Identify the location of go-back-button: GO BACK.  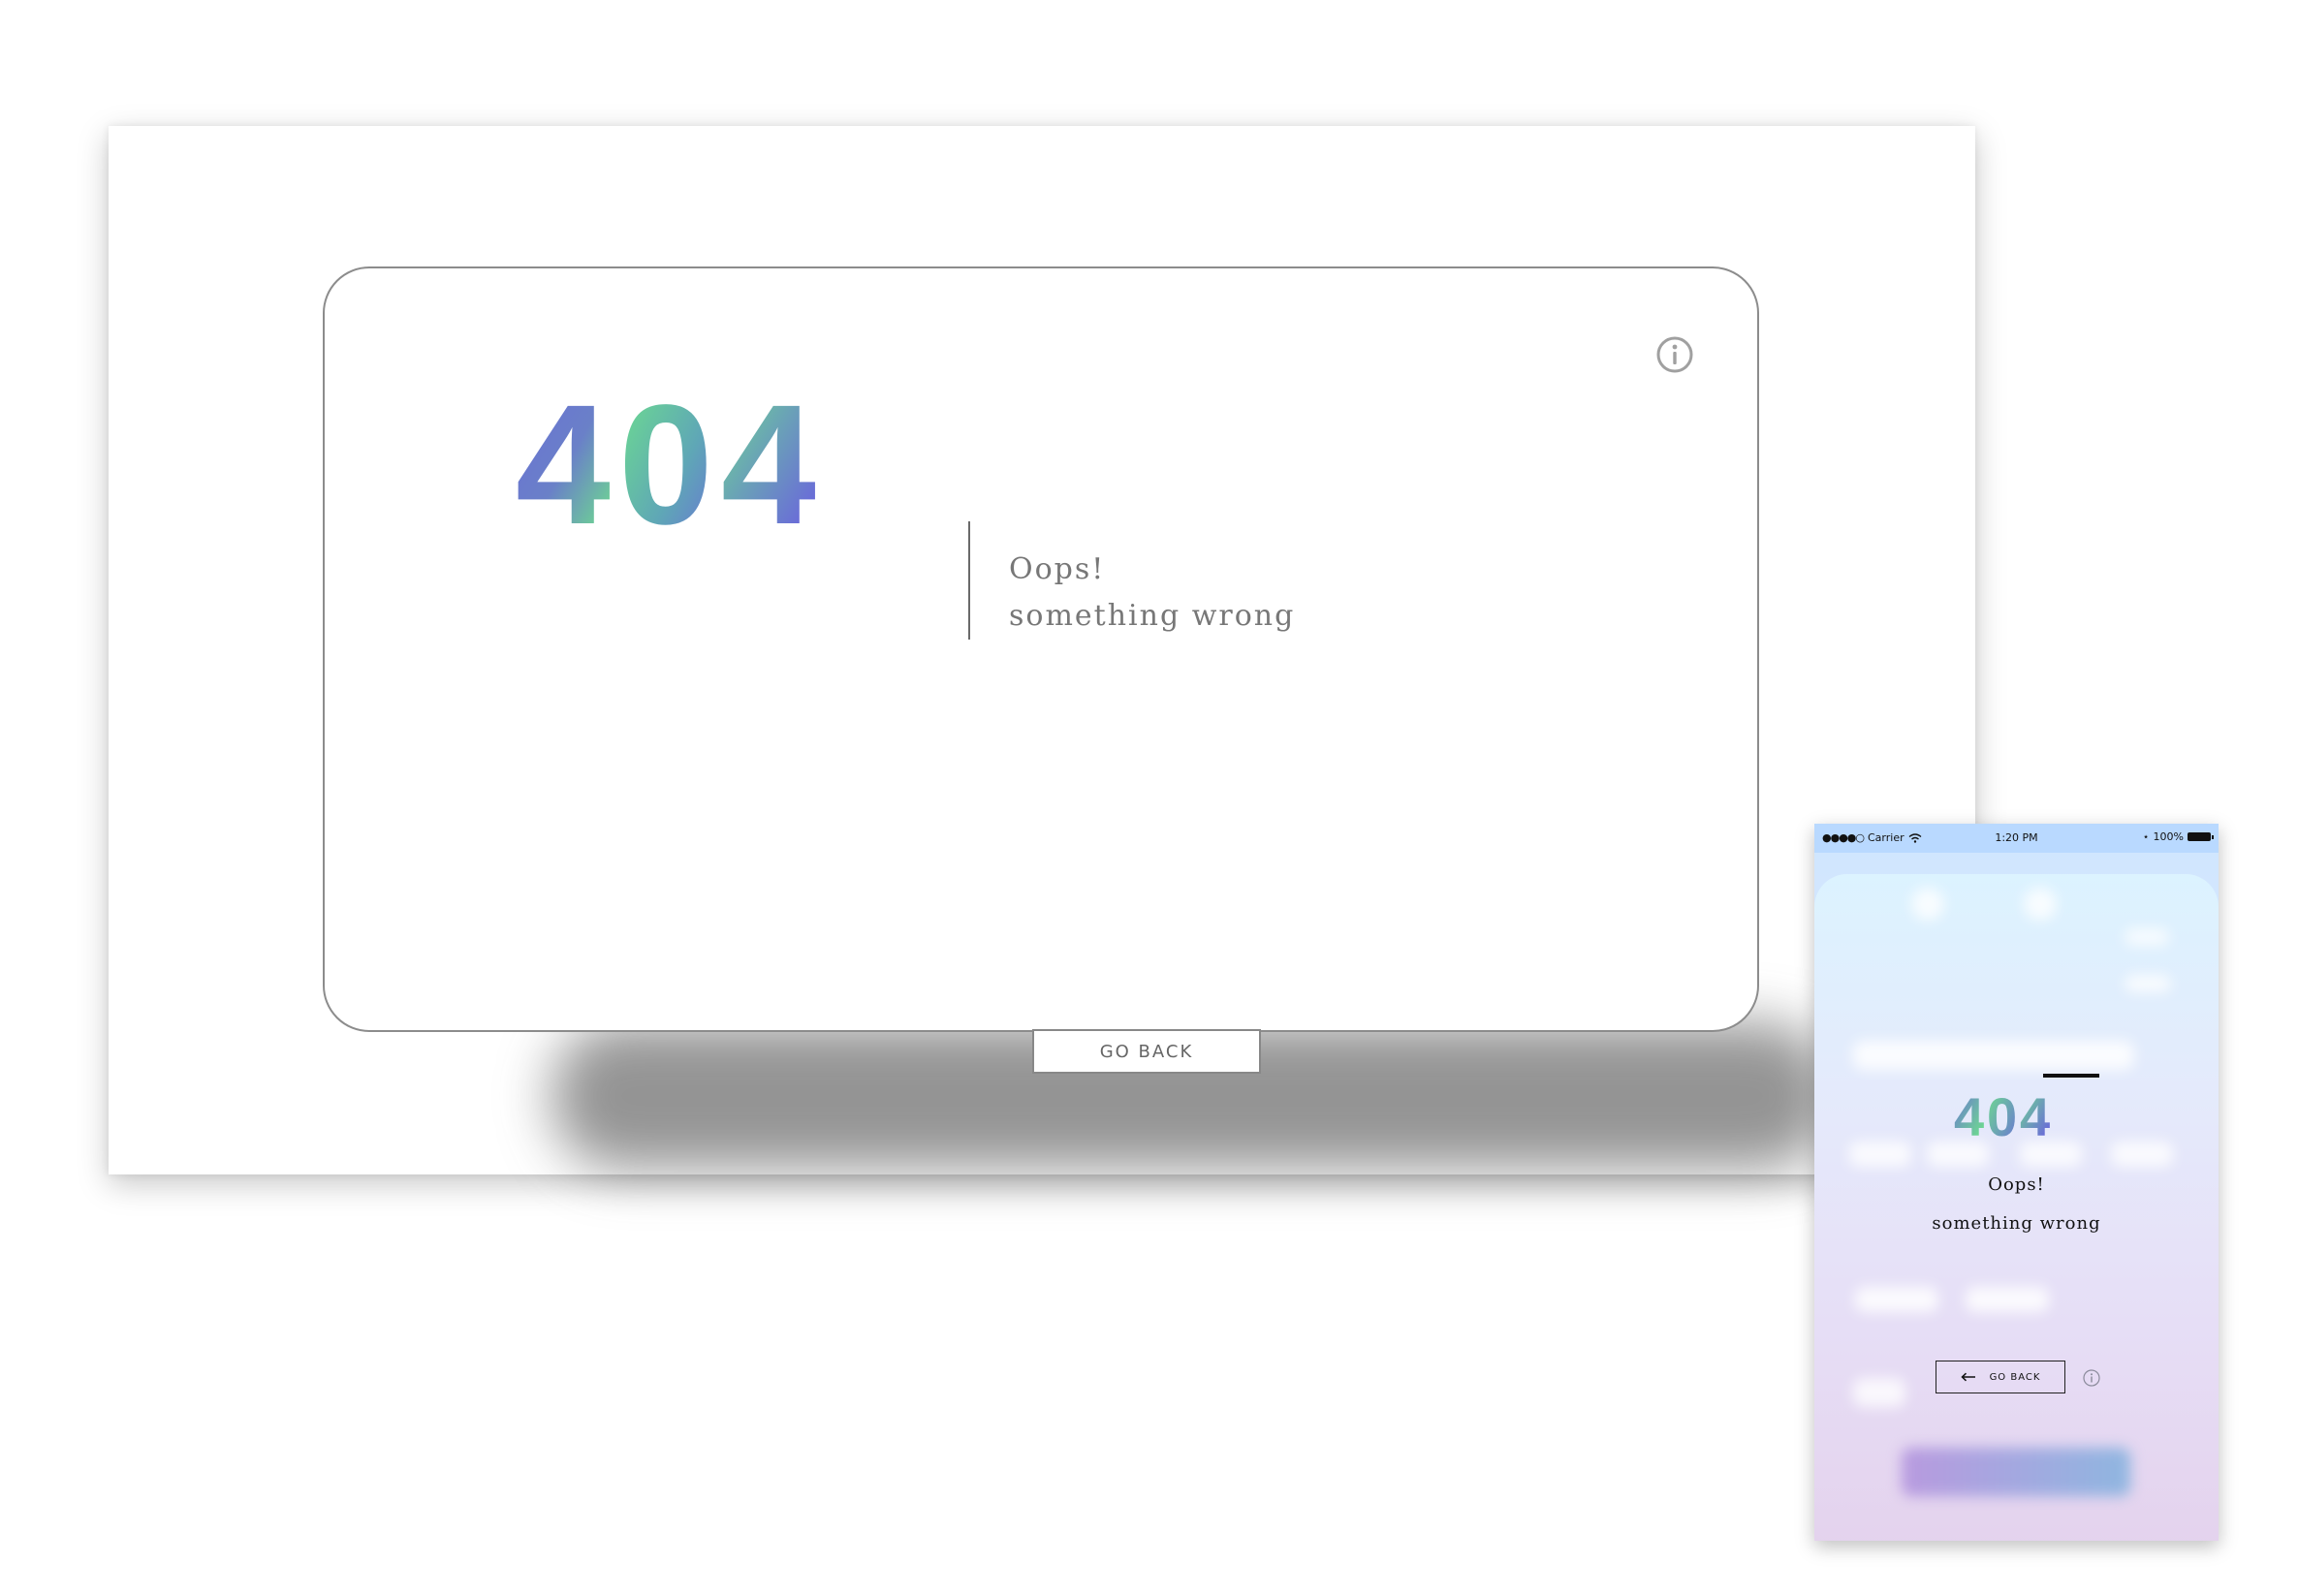
(1146, 1051).